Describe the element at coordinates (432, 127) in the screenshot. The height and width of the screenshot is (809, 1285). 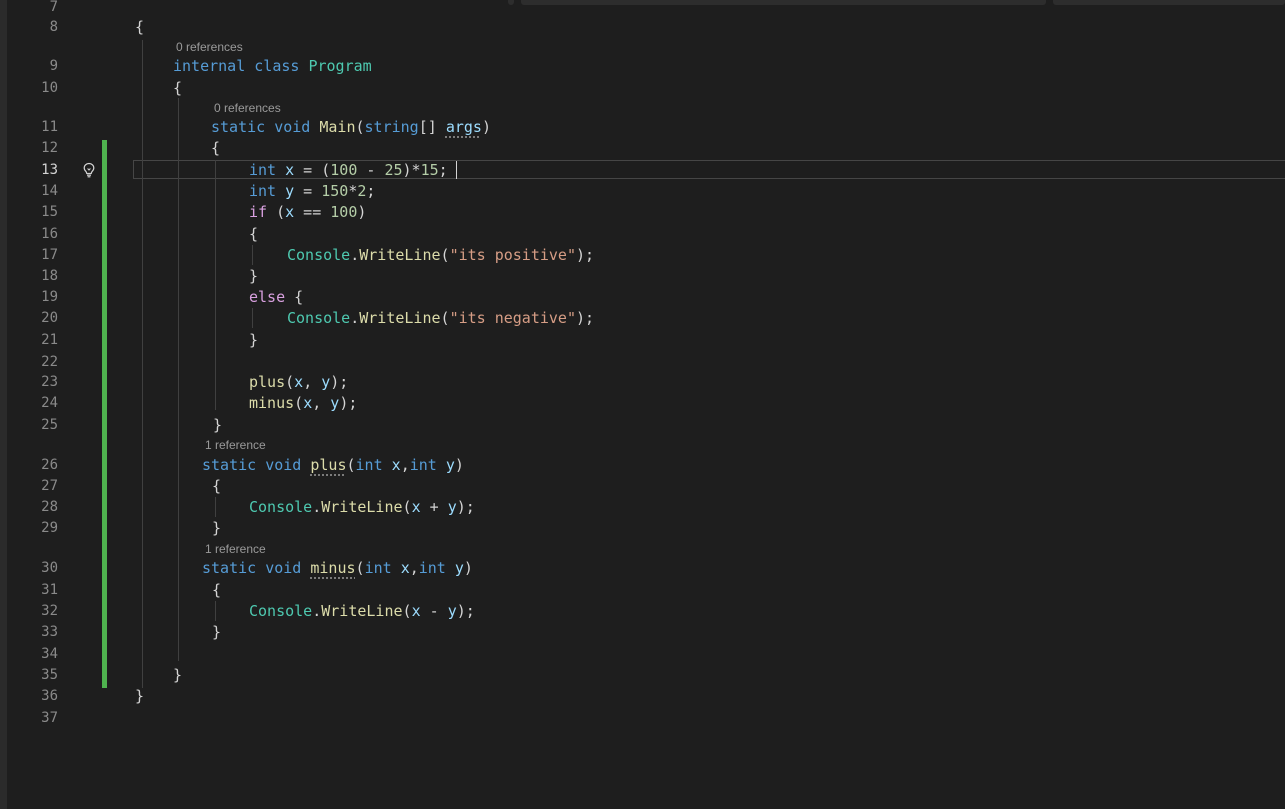
I see `code-token: []` at that location.